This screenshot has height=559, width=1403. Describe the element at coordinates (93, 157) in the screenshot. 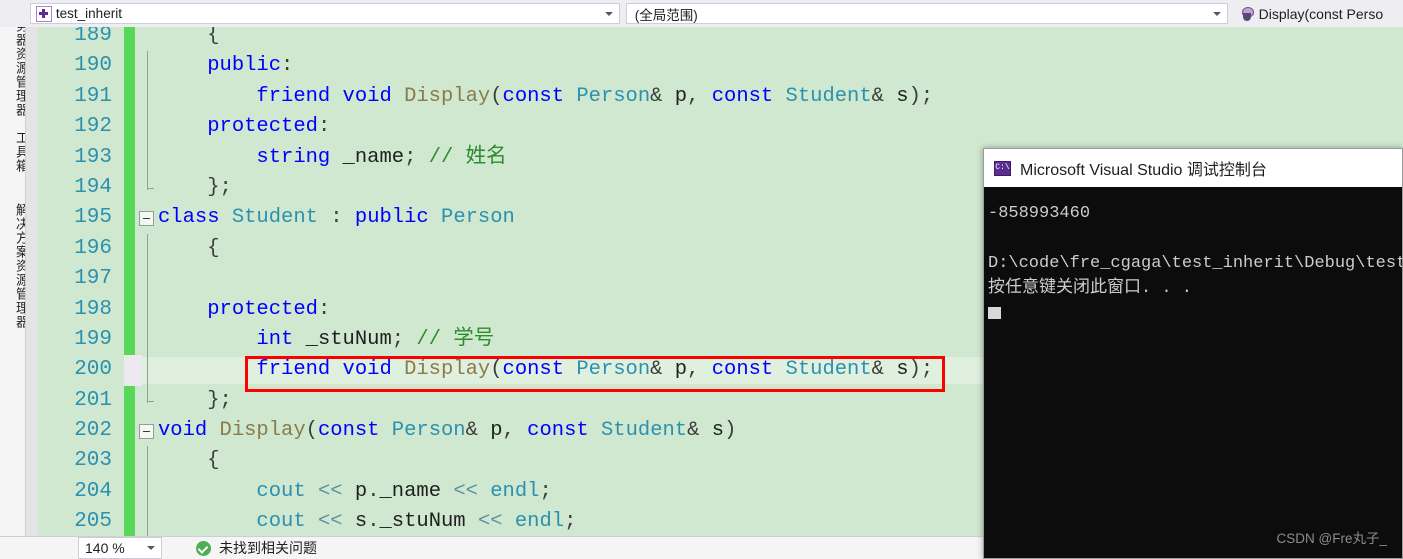

I see `line-number: 193` at that location.